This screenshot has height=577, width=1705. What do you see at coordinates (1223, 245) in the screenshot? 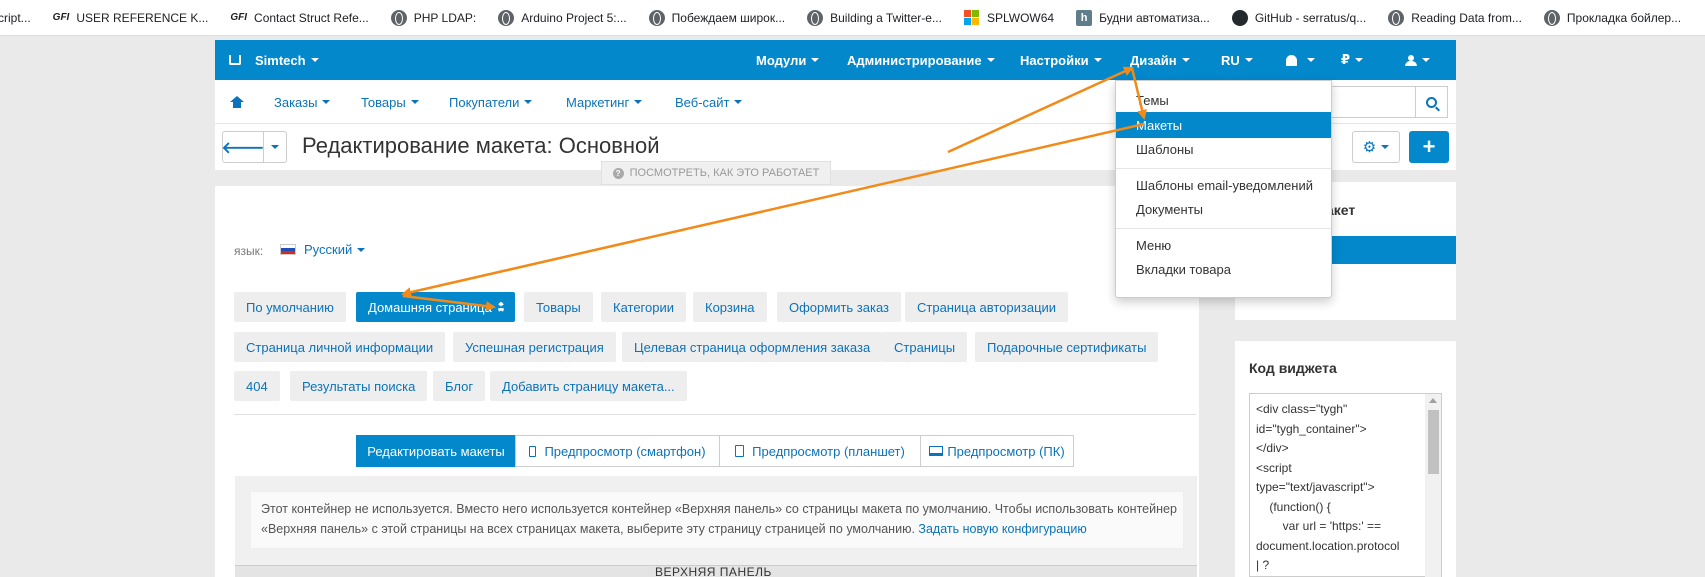
I see `menu-item-menus: Меню` at bounding box center [1223, 245].